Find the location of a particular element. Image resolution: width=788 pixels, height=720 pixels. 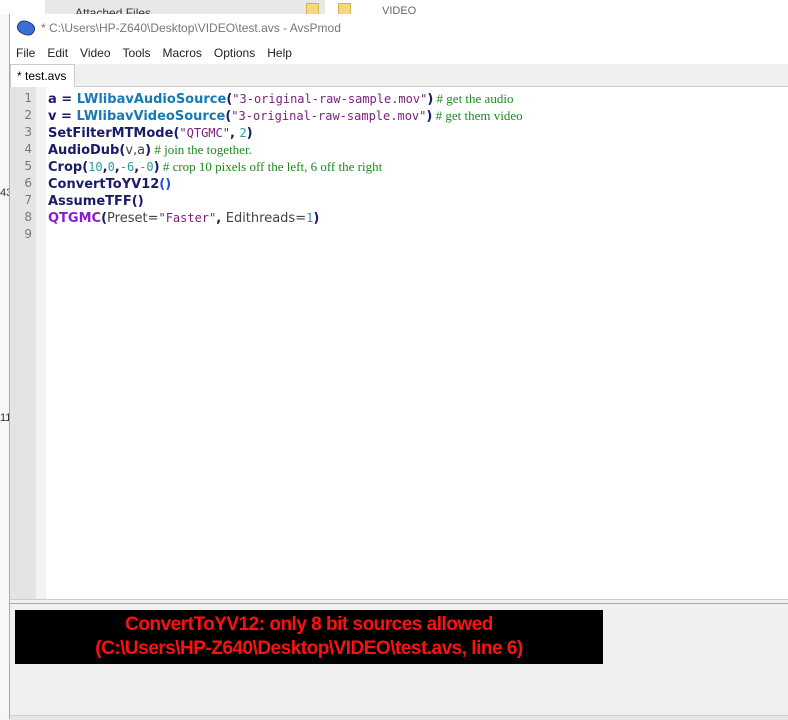

code-line: SetFilterMTMode("QTGMC", 2) is located at coordinates (285, 132).